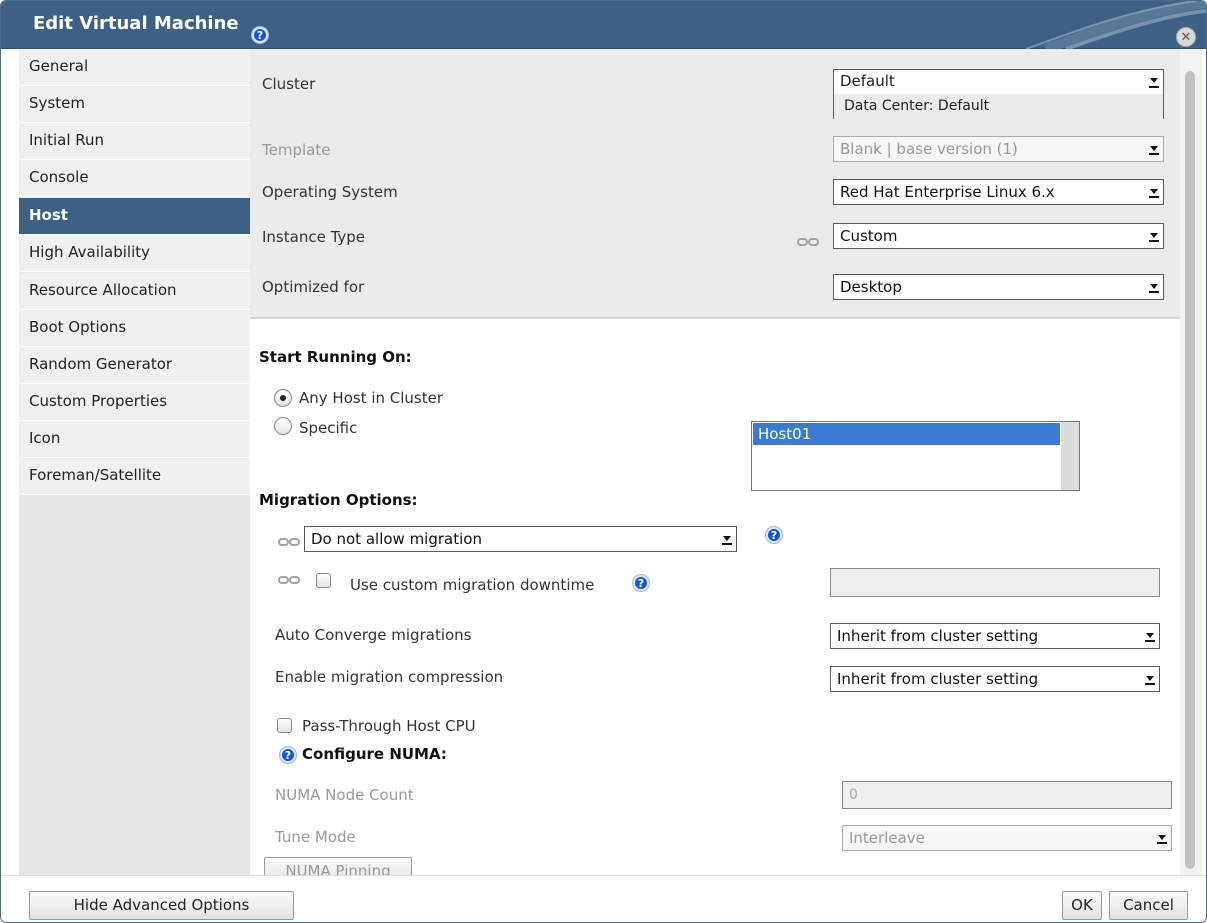 The height and width of the screenshot is (923, 1207). Describe the element at coordinates (134, 67) in the screenshot. I see `sidebar-item-general: General` at that location.